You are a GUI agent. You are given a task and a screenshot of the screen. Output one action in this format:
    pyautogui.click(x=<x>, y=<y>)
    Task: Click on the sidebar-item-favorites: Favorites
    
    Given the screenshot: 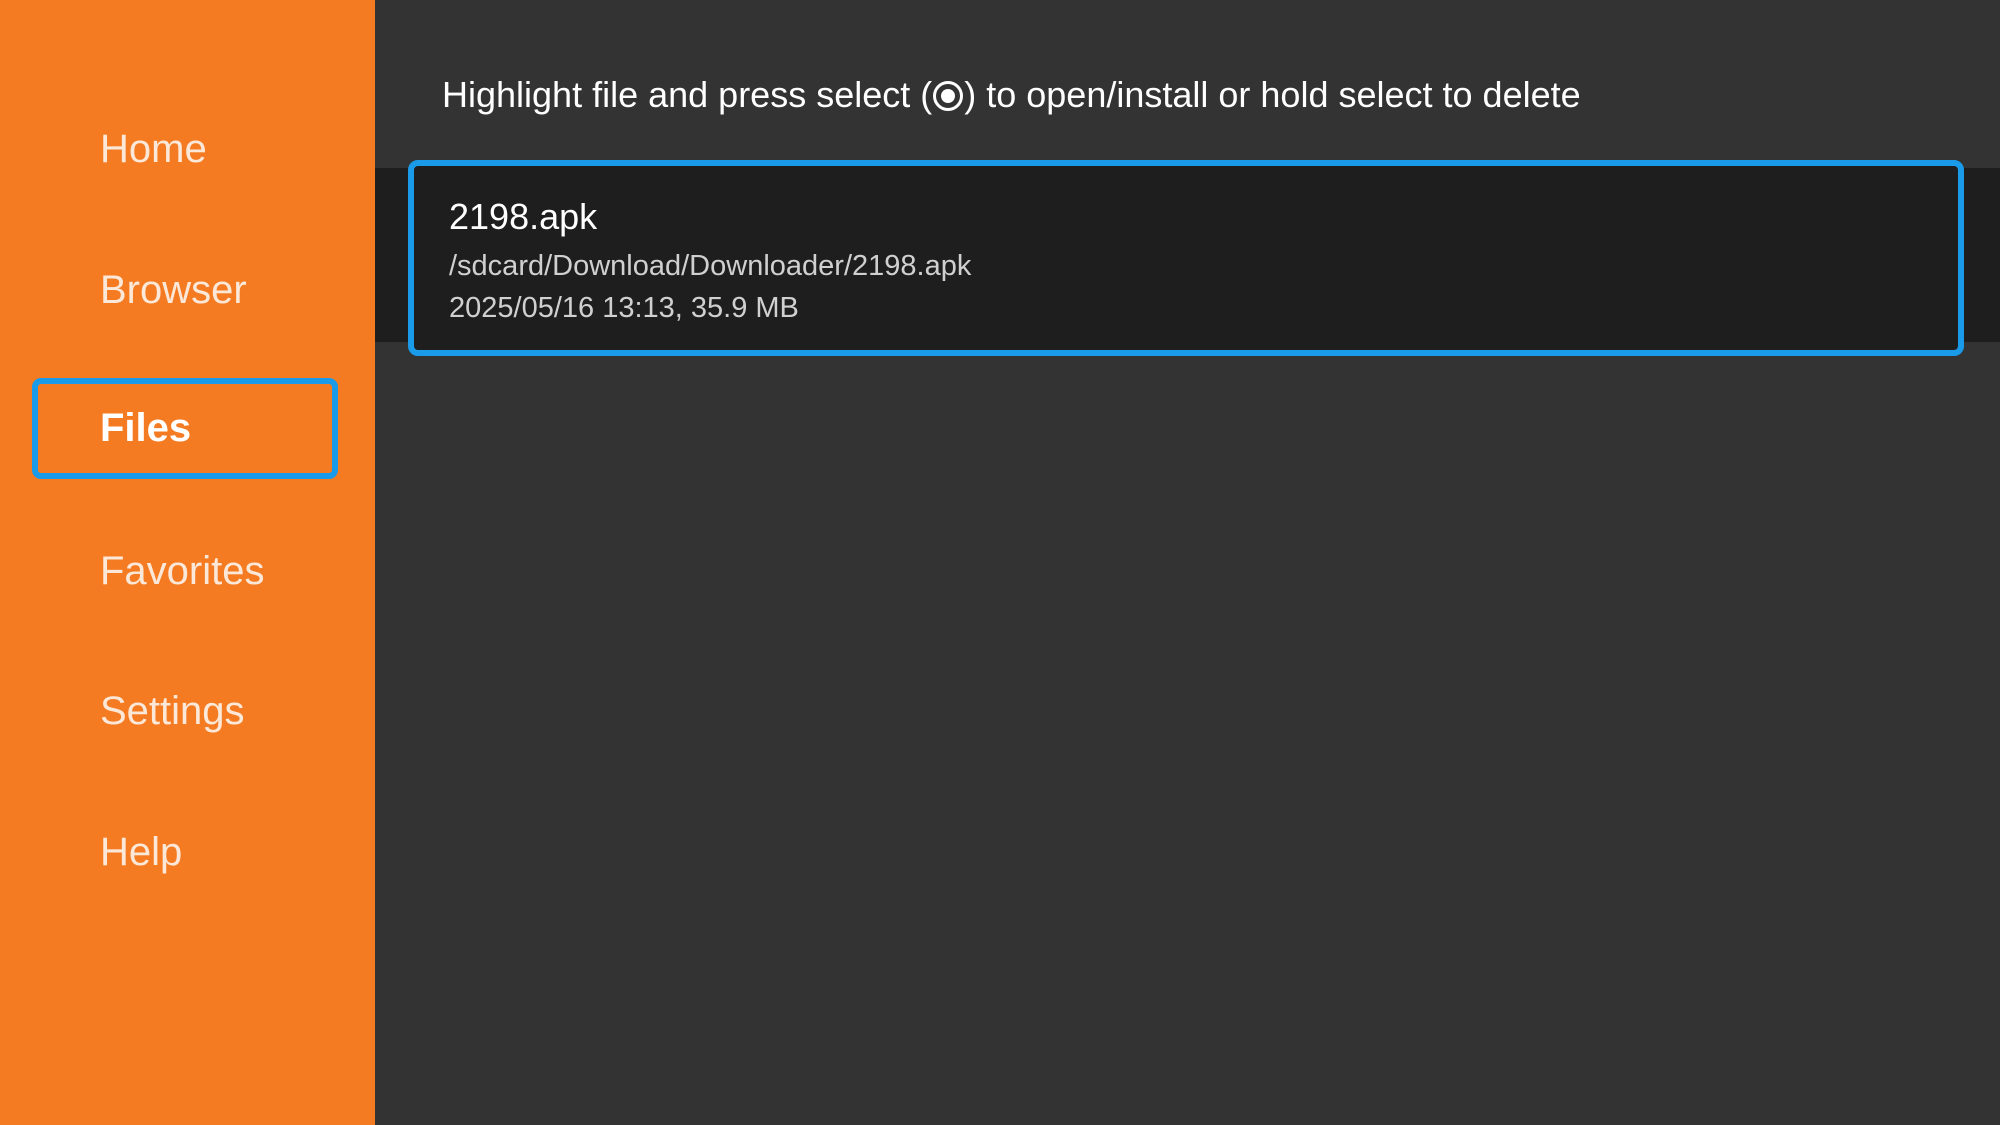 What is the action you would take?
    pyautogui.click(x=185, y=571)
    